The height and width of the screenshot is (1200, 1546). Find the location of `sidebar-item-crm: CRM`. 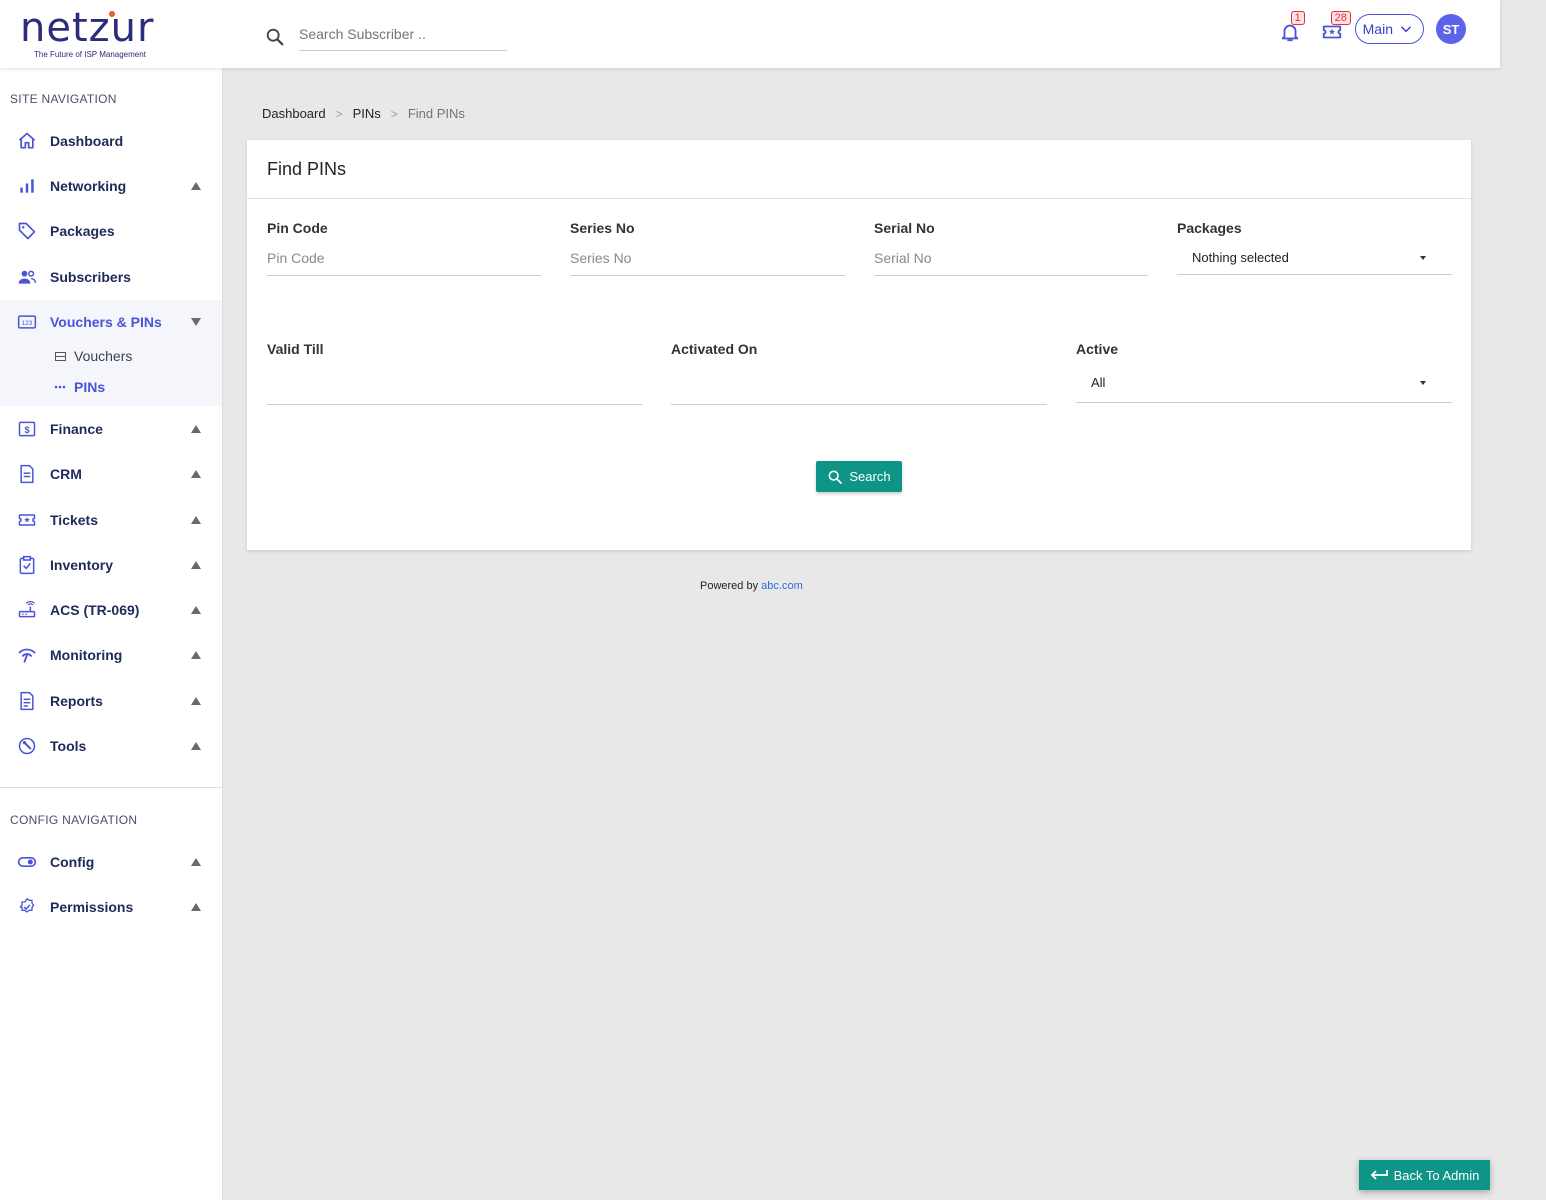

sidebar-item-crm: CRM is located at coordinates (111, 473).